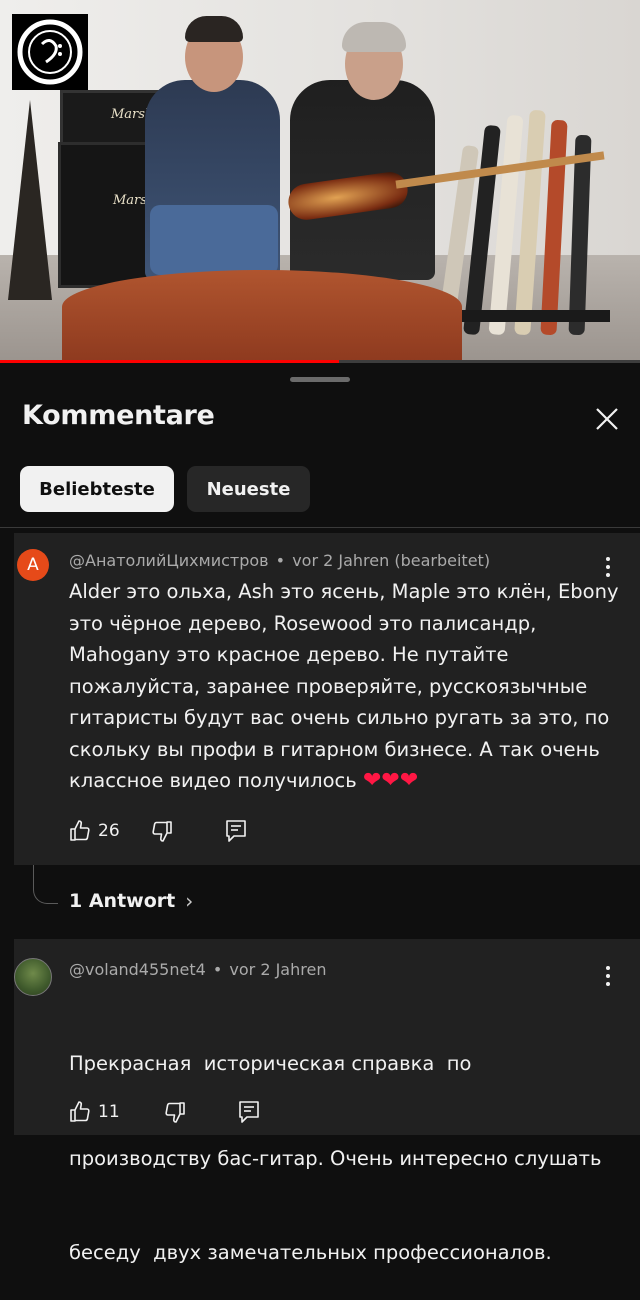  Describe the element at coordinates (320, 527) in the screenshot. I see `header-divider` at that location.